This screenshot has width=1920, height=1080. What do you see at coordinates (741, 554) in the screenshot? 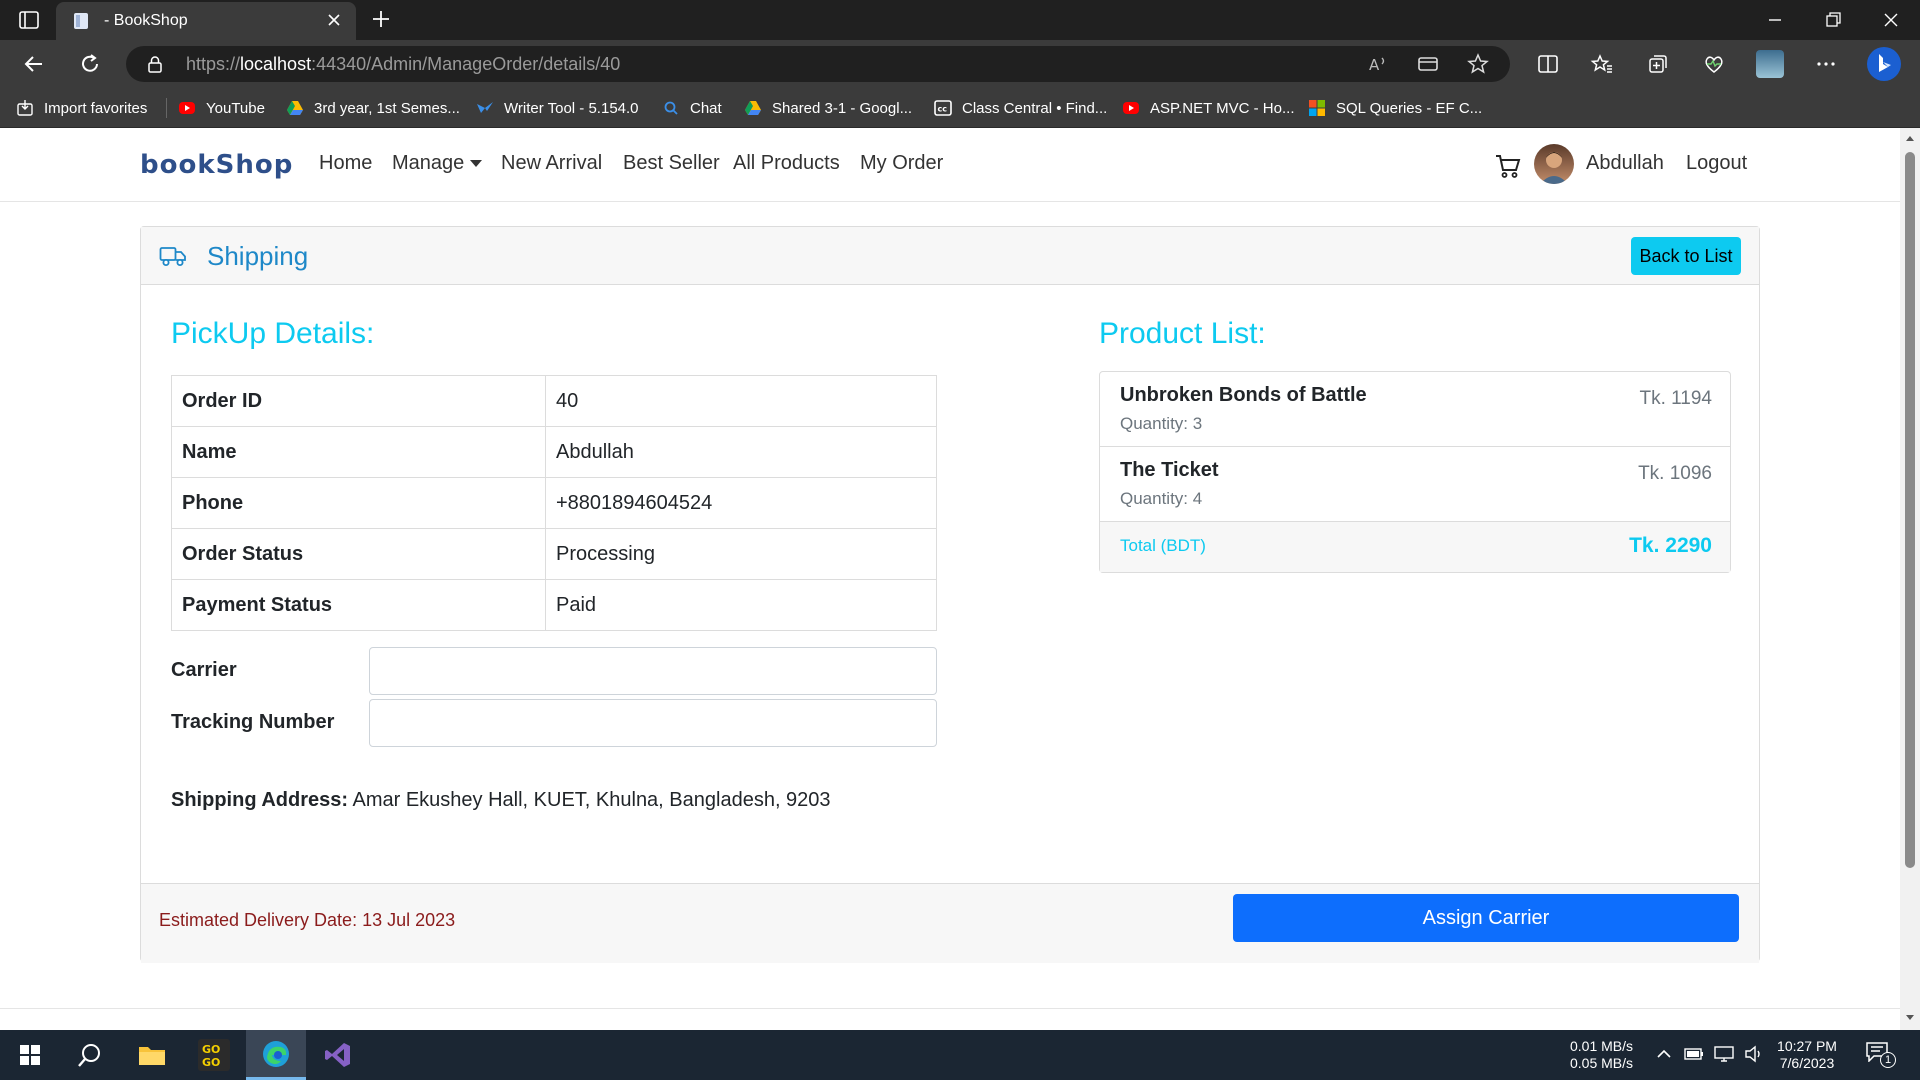
I see `detail-value: Processing` at bounding box center [741, 554].